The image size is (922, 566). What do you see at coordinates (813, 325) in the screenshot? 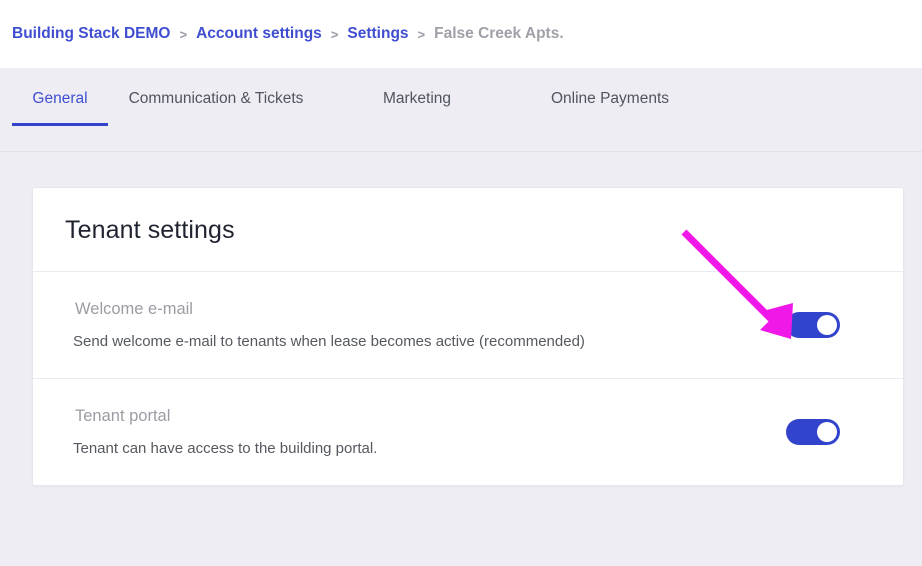
I see `welcome-email-toggle` at bounding box center [813, 325].